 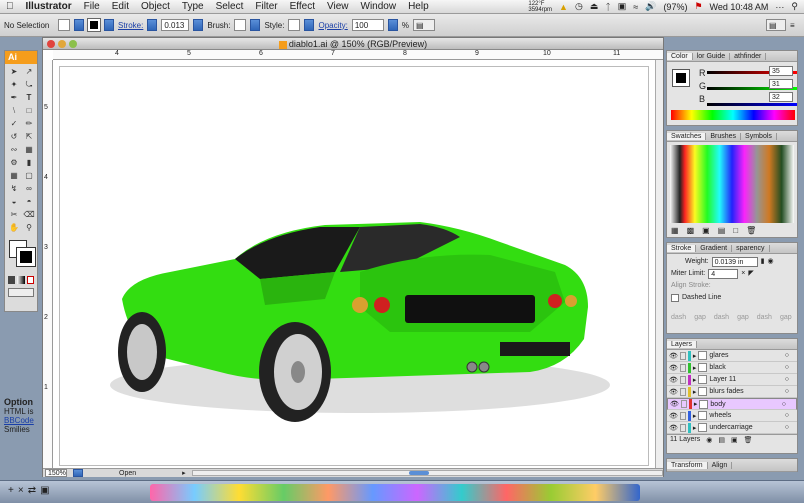 What do you see at coordinates (14, 137) in the screenshot?
I see `rotate-tool-icon: ↺` at bounding box center [14, 137].